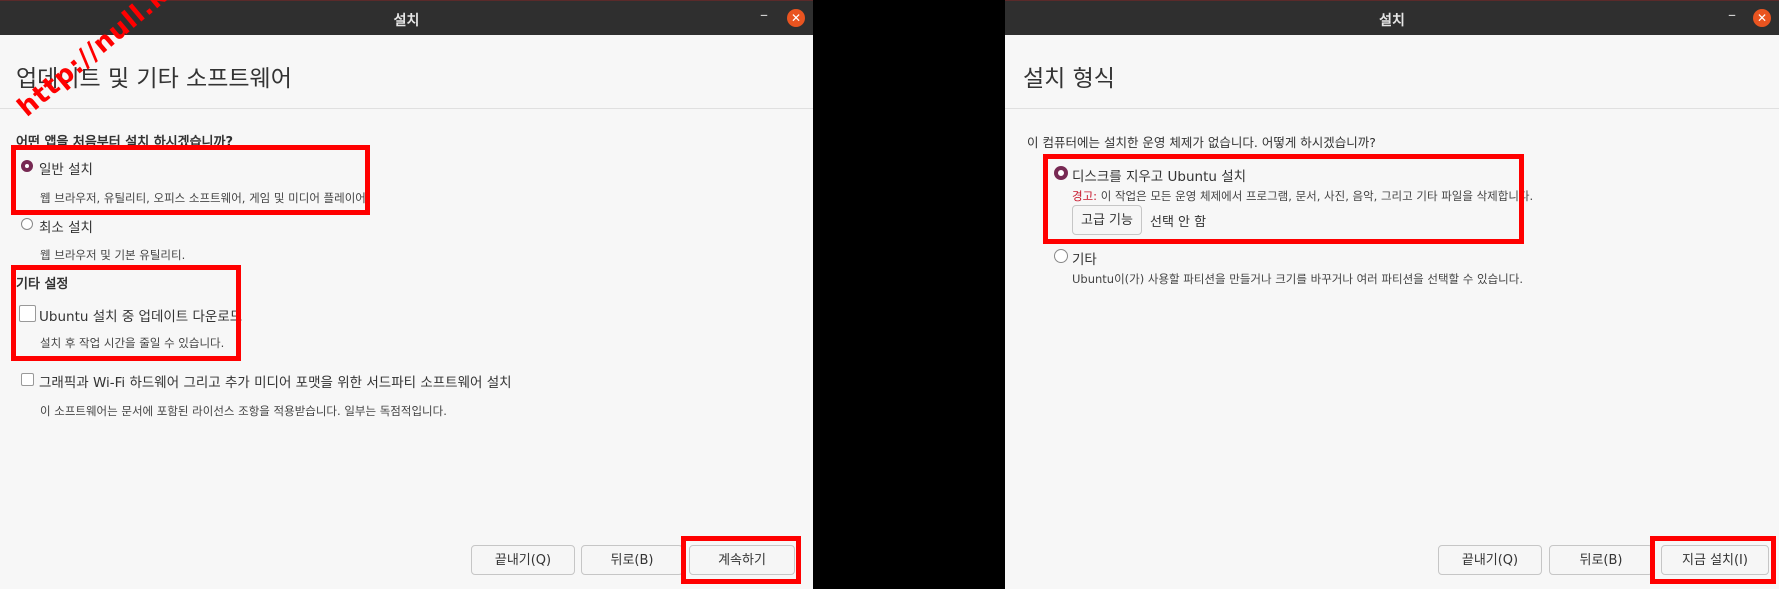 This screenshot has width=1779, height=589. What do you see at coordinates (1084, 258) in the screenshot?
I see `other-label: 기타` at bounding box center [1084, 258].